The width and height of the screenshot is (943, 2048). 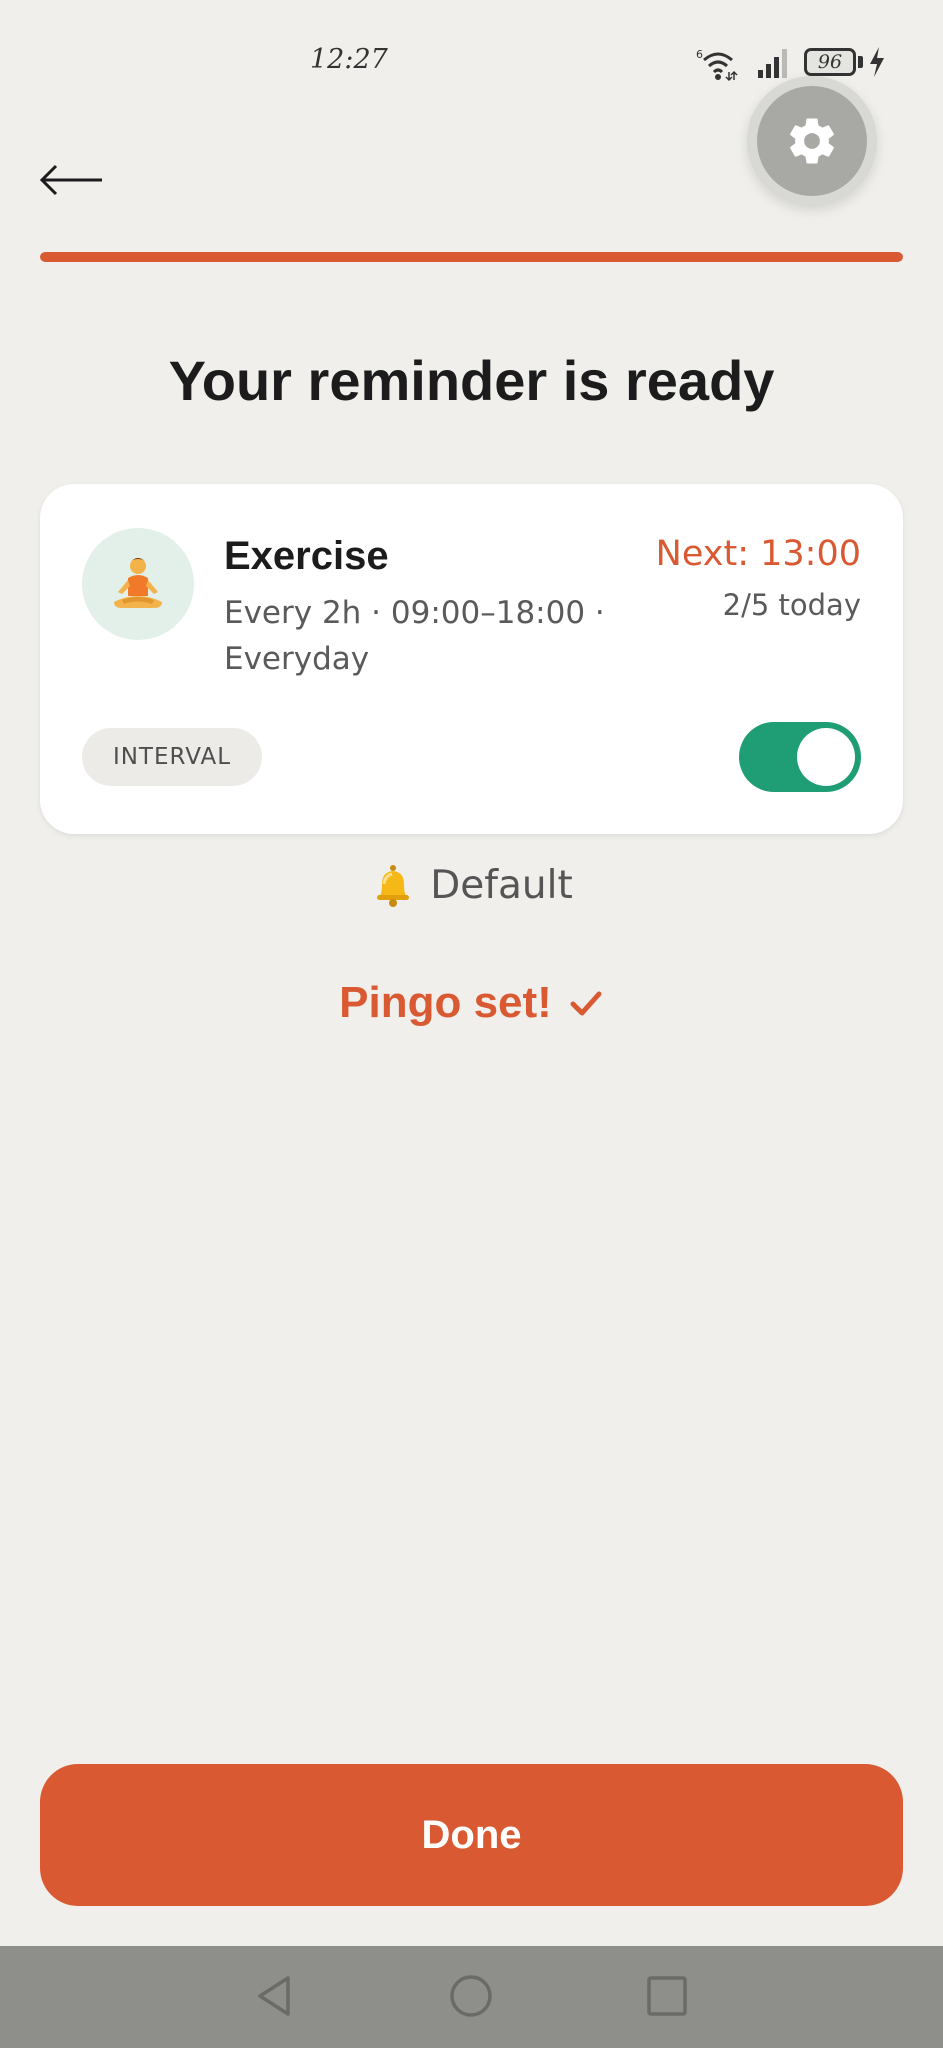 What do you see at coordinates (667, 1996) in the screenshot?
I see `nav-recents-icon` at bounding box center [667, 1996].